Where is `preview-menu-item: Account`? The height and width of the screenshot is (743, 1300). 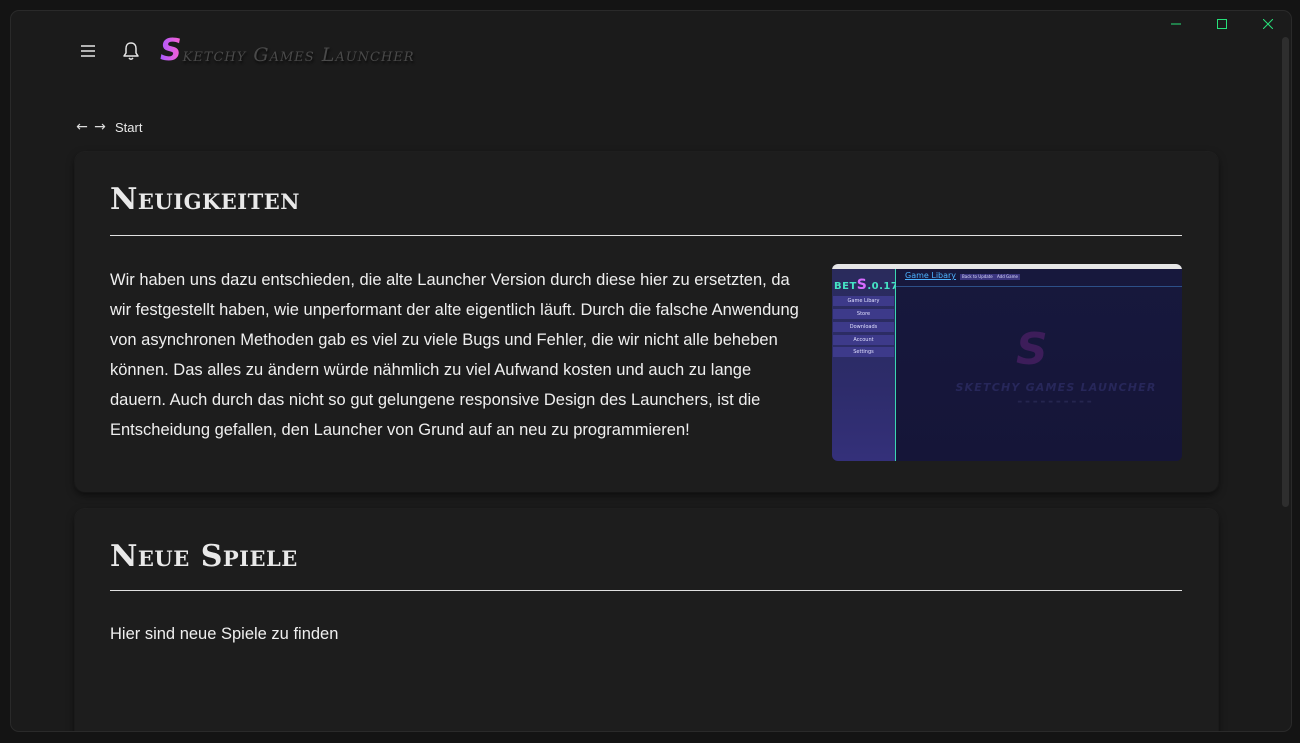
preview-menu-item: Account is located at coordinates (863, 340).